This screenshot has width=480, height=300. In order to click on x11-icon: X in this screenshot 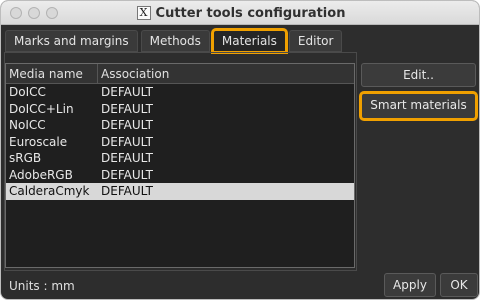, I will do `click(143, 13)`.